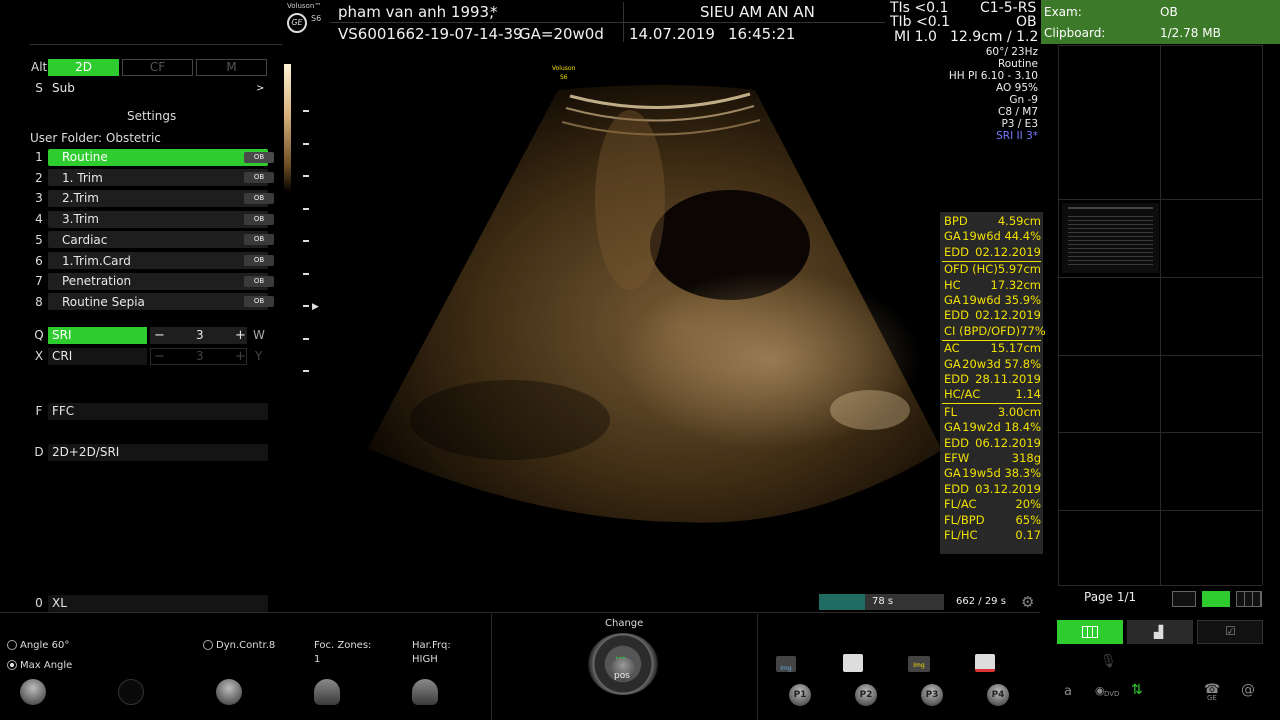 This screenshot has width=1280, height=720. Describe the element at coordinates (1112, 694) in the screenshot. I see `dvd-label: DVD` at that location.